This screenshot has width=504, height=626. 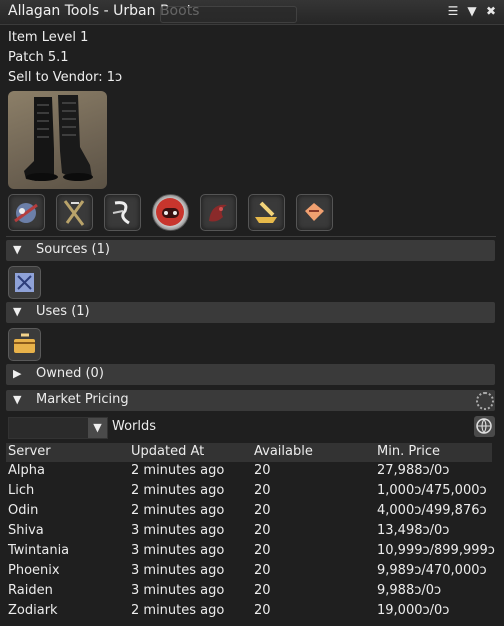 What do you see at coordinates (432, 510) in the screenshot?
I see `price-cell: 4,000ɔ/499,876ɔ` at bounding box center [432, 510].